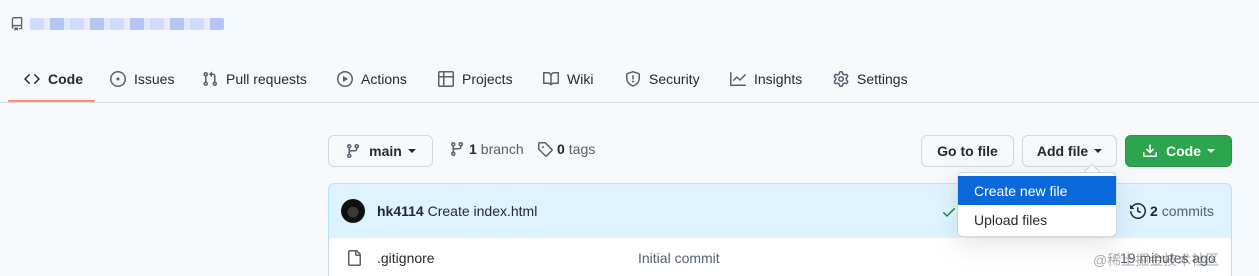 The image size is (1259, 276). Describe the element at coordinates (354, 258) in the screenshot. I see `file-icon` at that location.